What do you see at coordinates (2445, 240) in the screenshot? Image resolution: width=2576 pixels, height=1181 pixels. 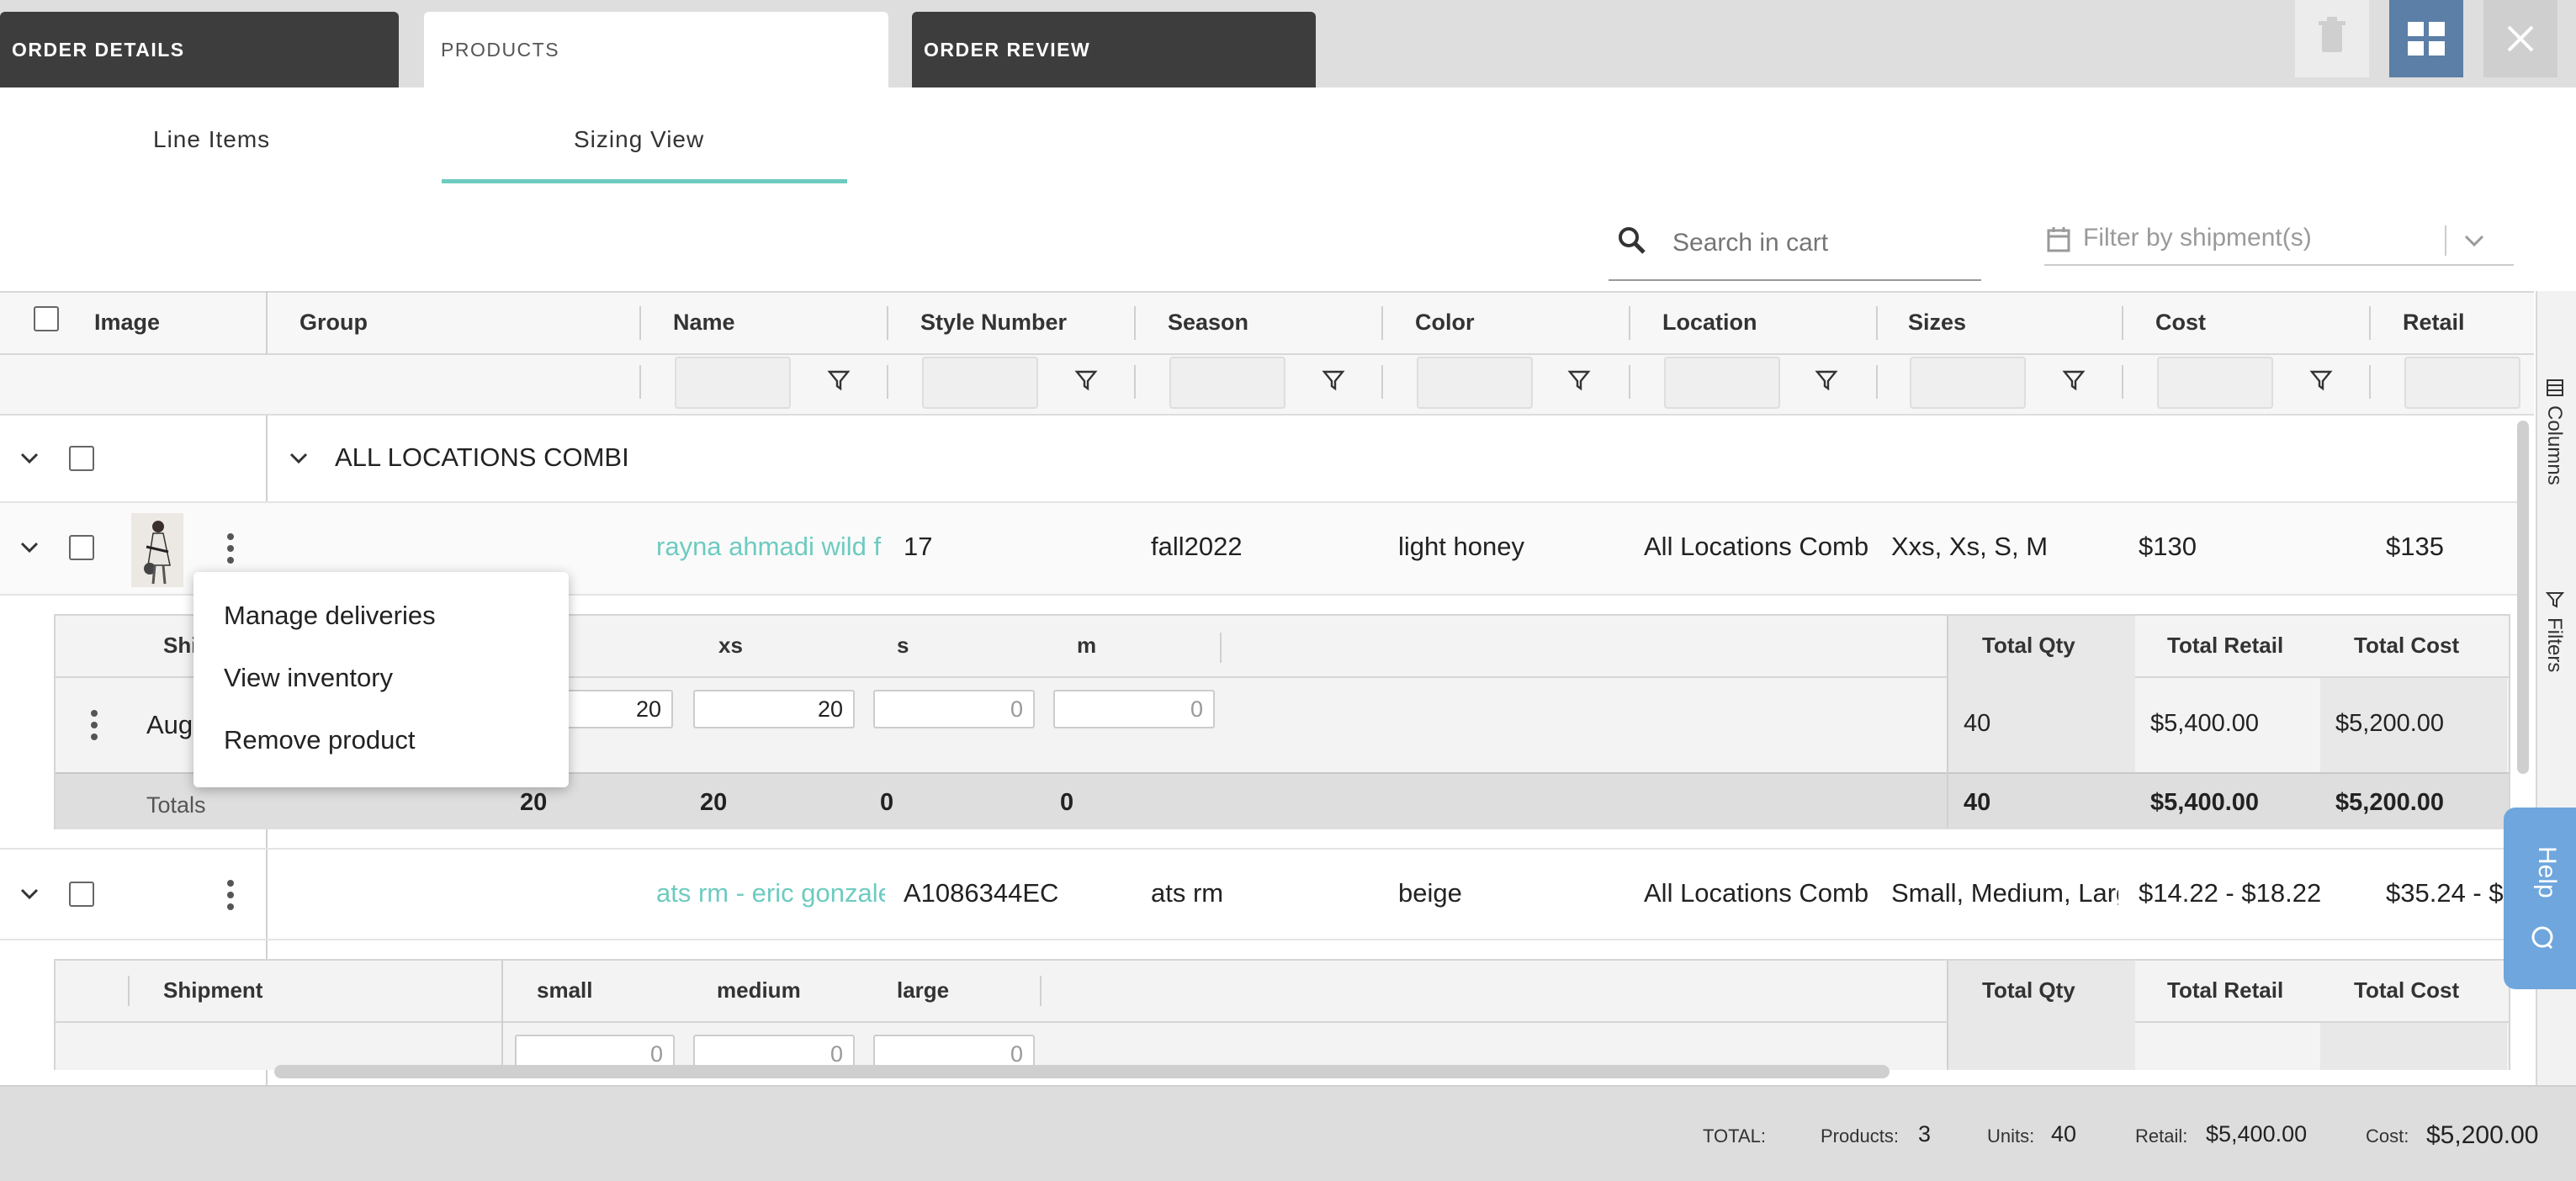 I see `filter-separator` at bounding box center [2445, 240].